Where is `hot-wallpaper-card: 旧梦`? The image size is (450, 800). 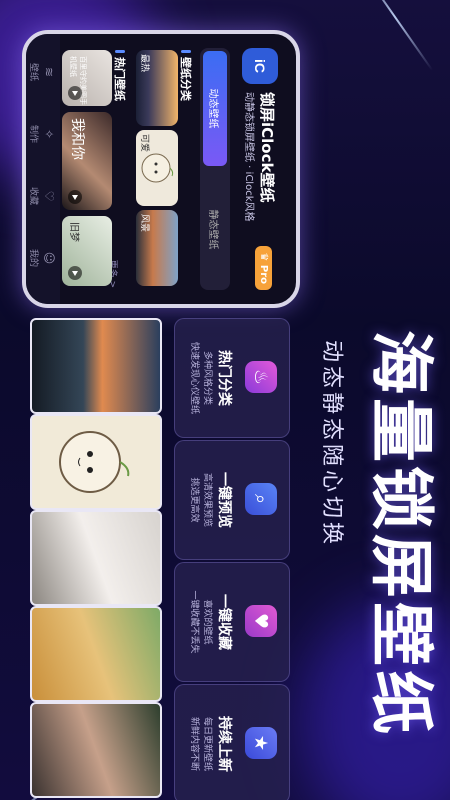 hot-wallpaper-card: 旧梦 is located at coordinates (87, 251).